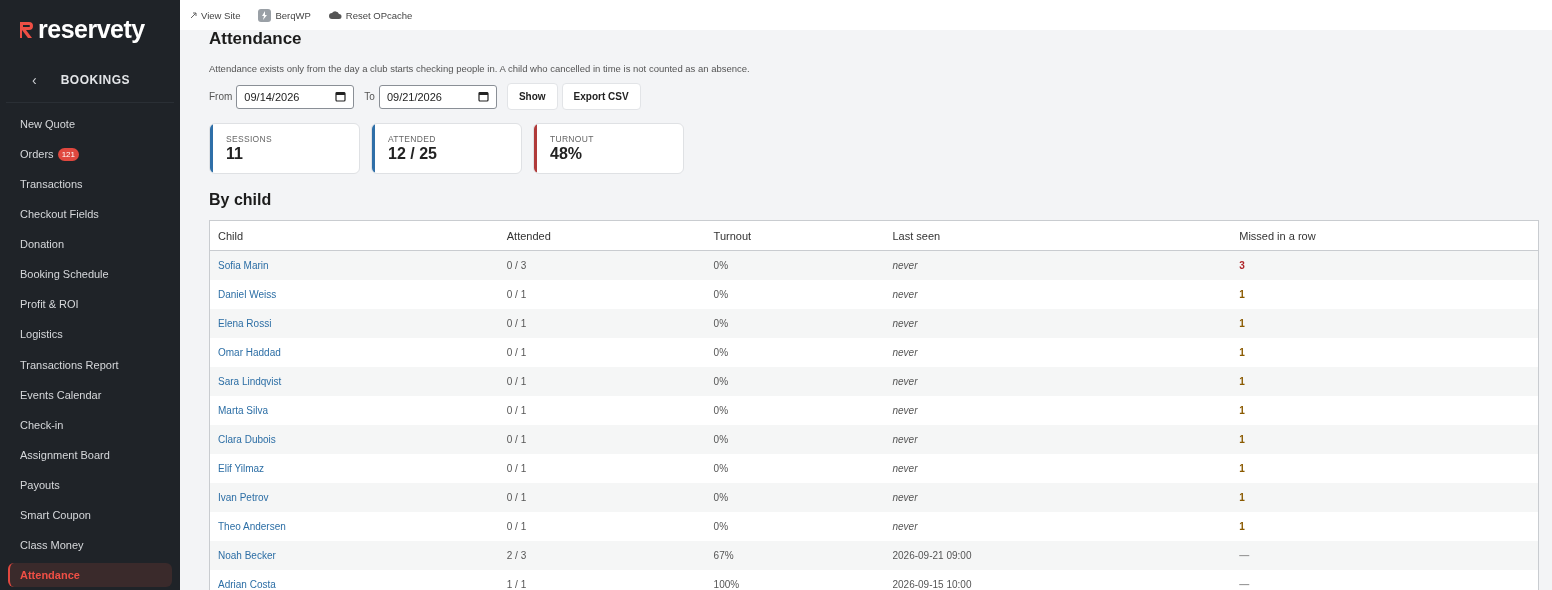  Describe the element at coordinates (37, 154) in the screenshot. I see `sidebar-item-label: Orders` at that location.